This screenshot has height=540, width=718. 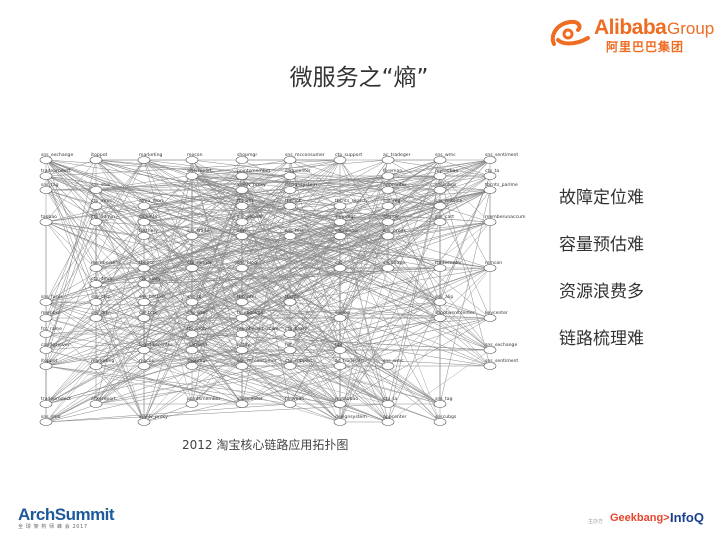 What do you see at coordinates (631, 34) in the screenshot?
I see `alibaba-group-logo: Alibaba Group 阿里巴巴集团` at bounding box center [631, 34].